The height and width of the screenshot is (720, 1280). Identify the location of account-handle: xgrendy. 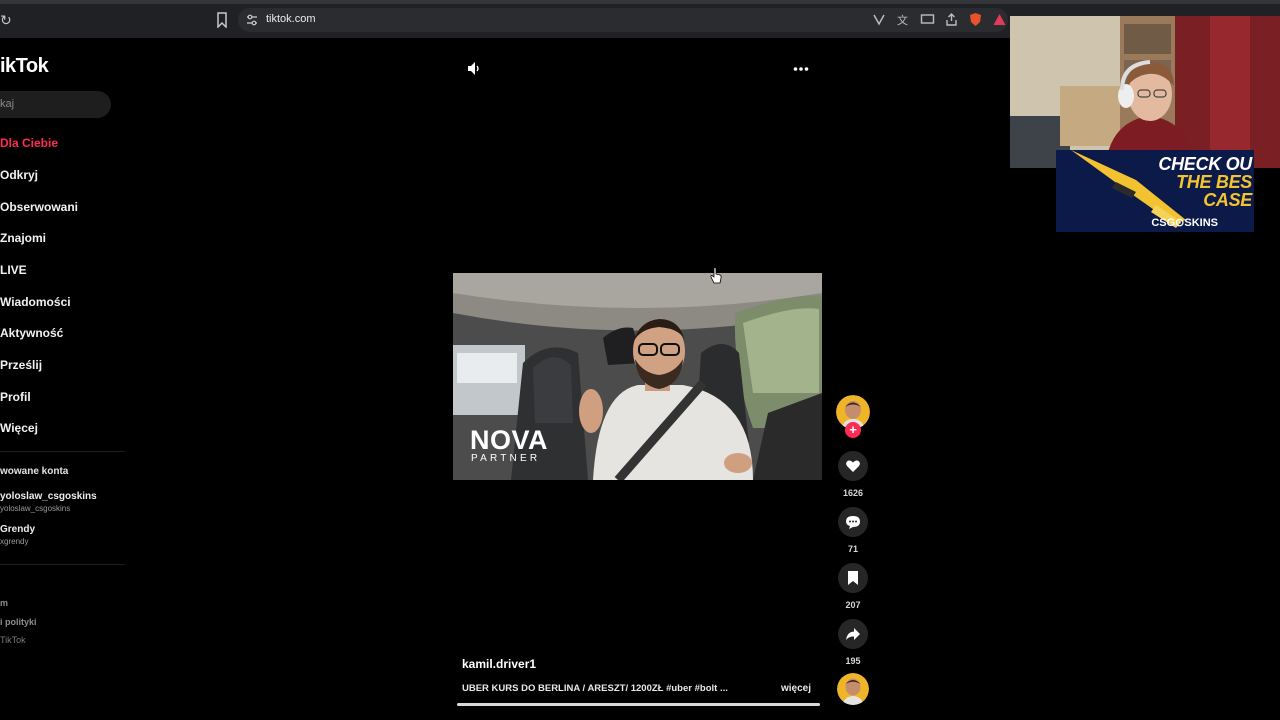
(14, 541).